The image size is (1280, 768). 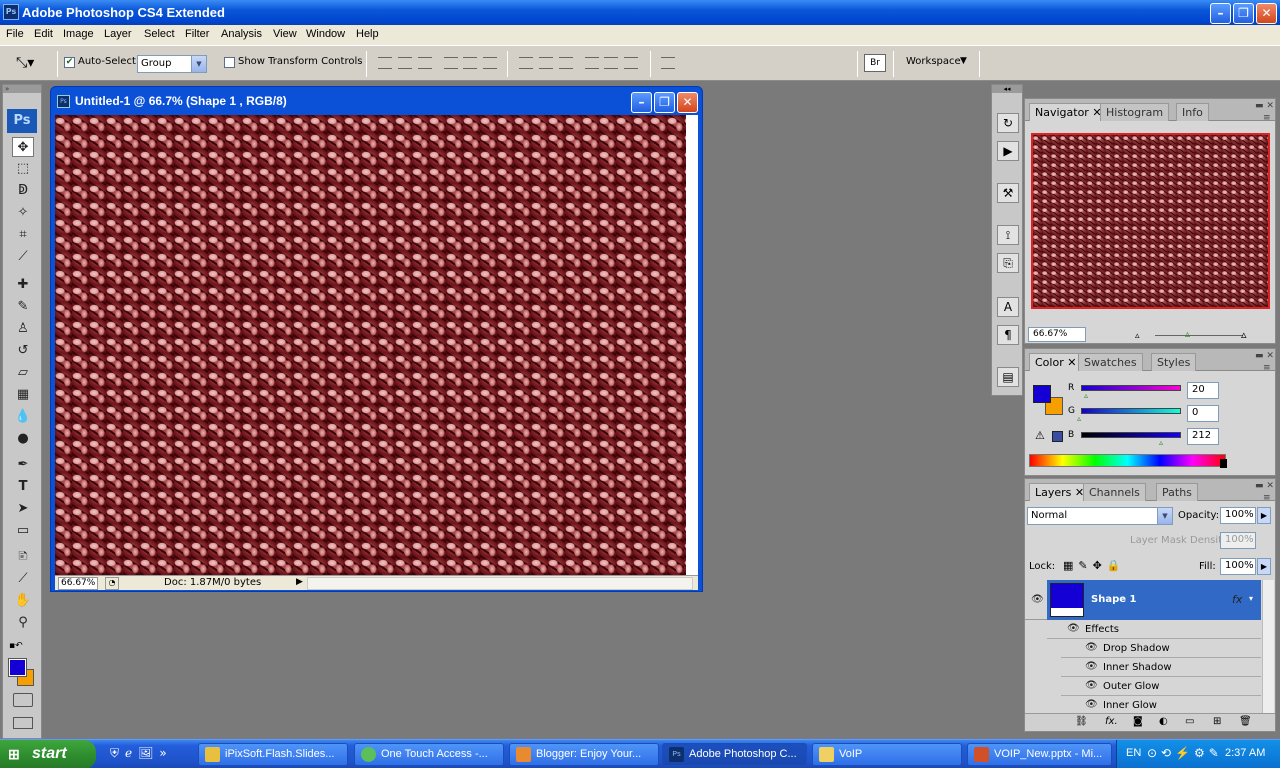 What do you see at coordinates (1185, 753) in the screenshot?
I see `tray-icons: ⊙⟲⚡⚙✎` at bounding box center [1185, 753].